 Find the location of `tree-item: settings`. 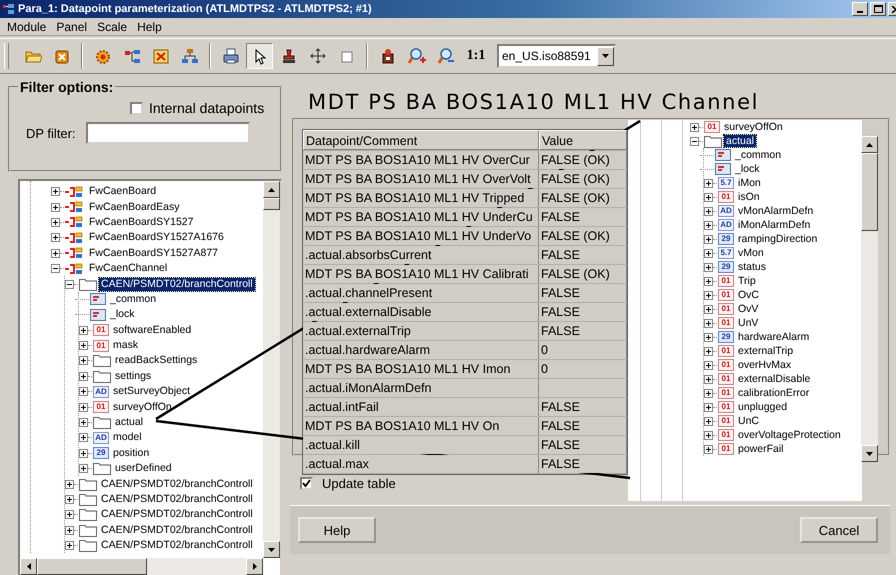

tree-item: settings is located at coordinates (133, 376).